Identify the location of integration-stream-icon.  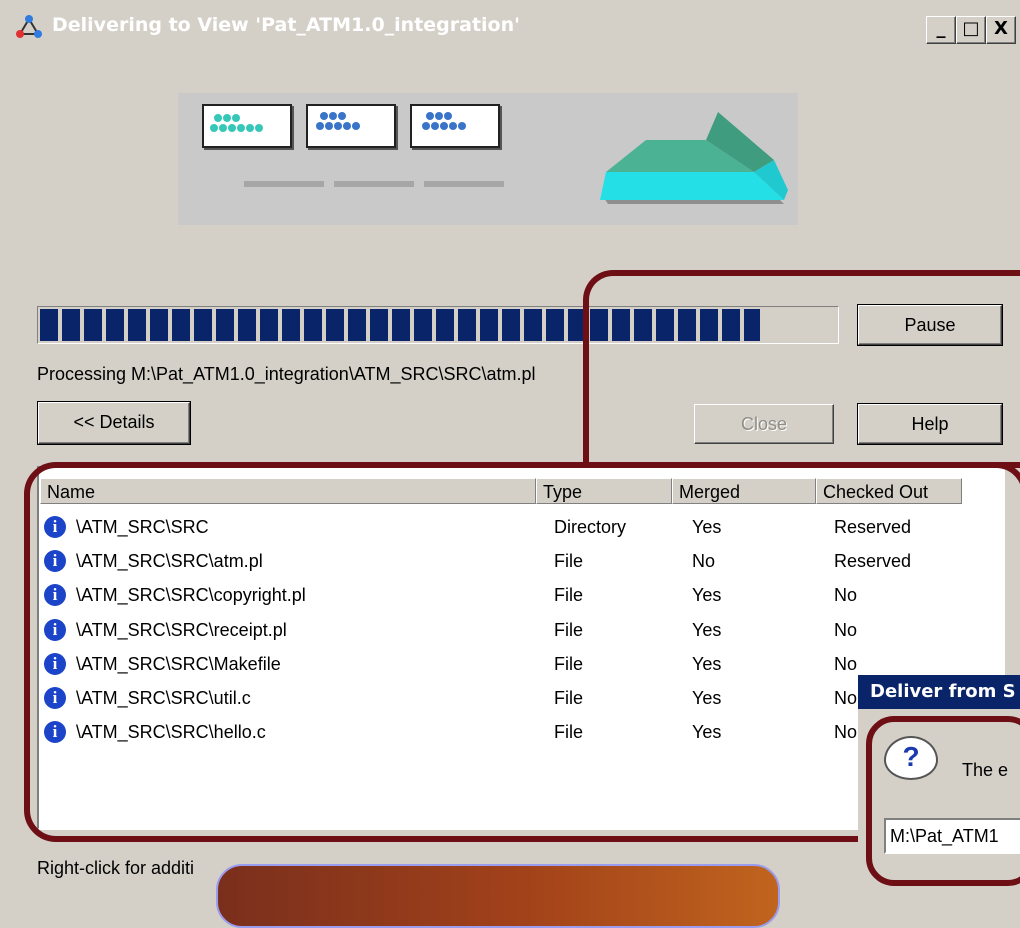
(692, 160).